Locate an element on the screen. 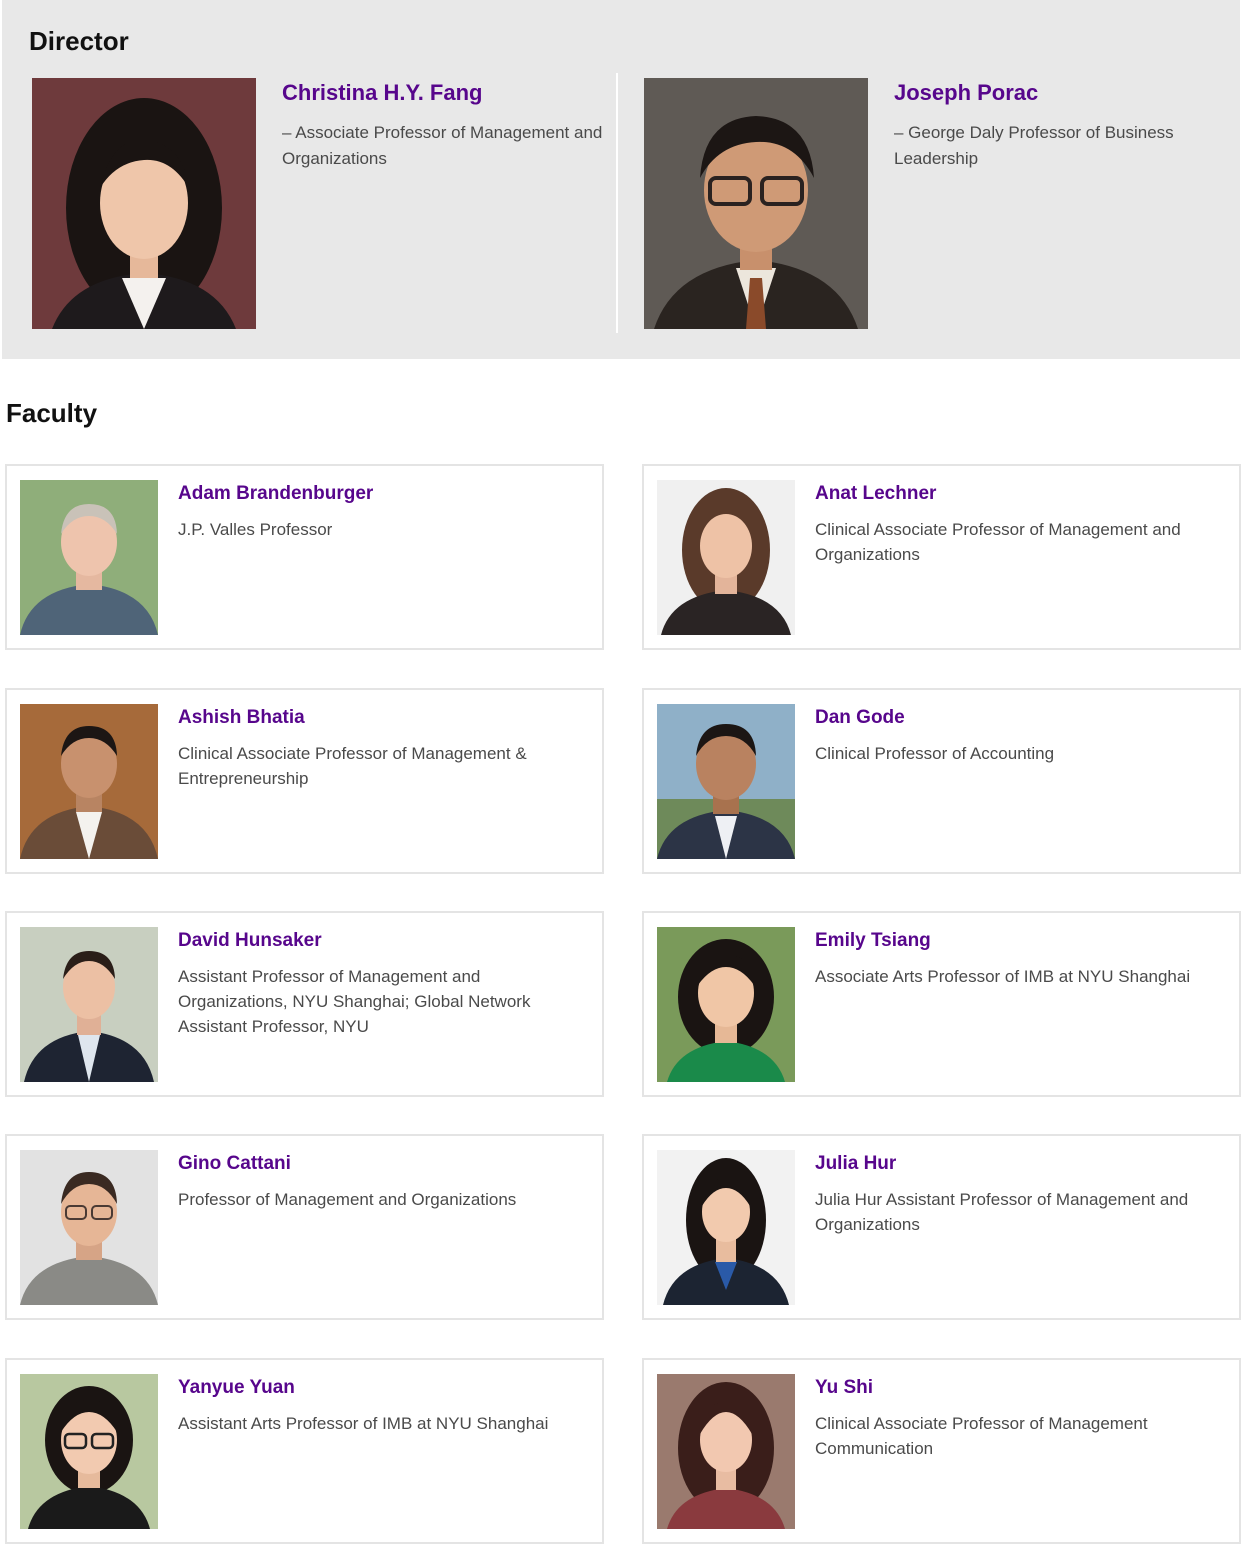 Image resolution: width=1244 pixels, height=1547 pixels. faculty-name: Ashish Bhatia is located at coordinates (383, 718).